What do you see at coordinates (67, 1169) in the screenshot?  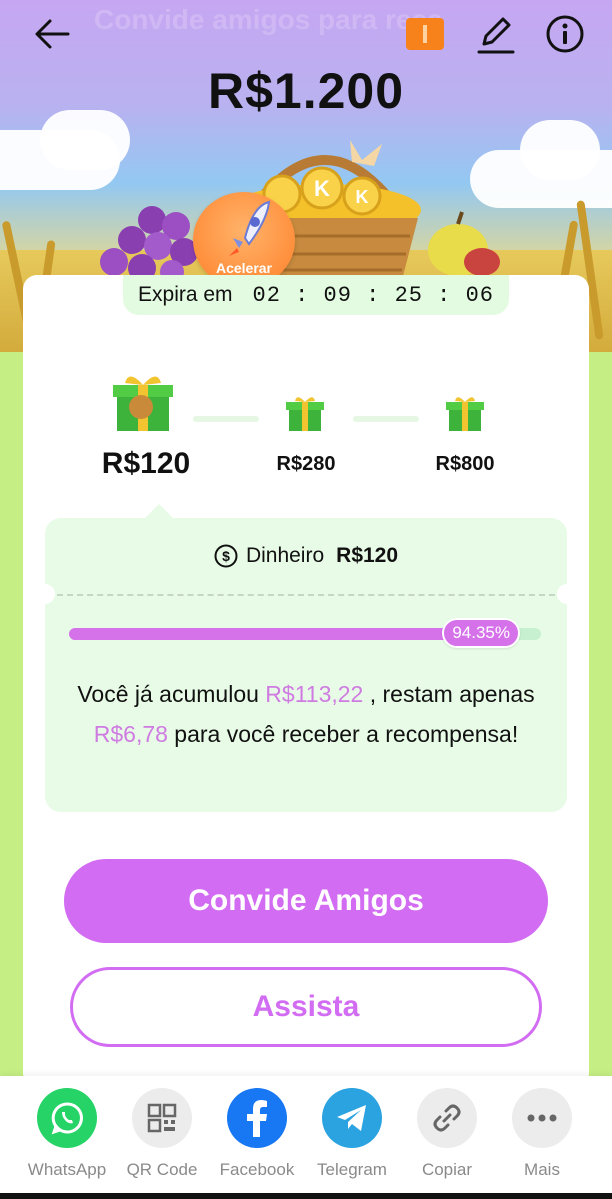 I see `share-label: WhatsApp` at bounding box center [67, 1169].